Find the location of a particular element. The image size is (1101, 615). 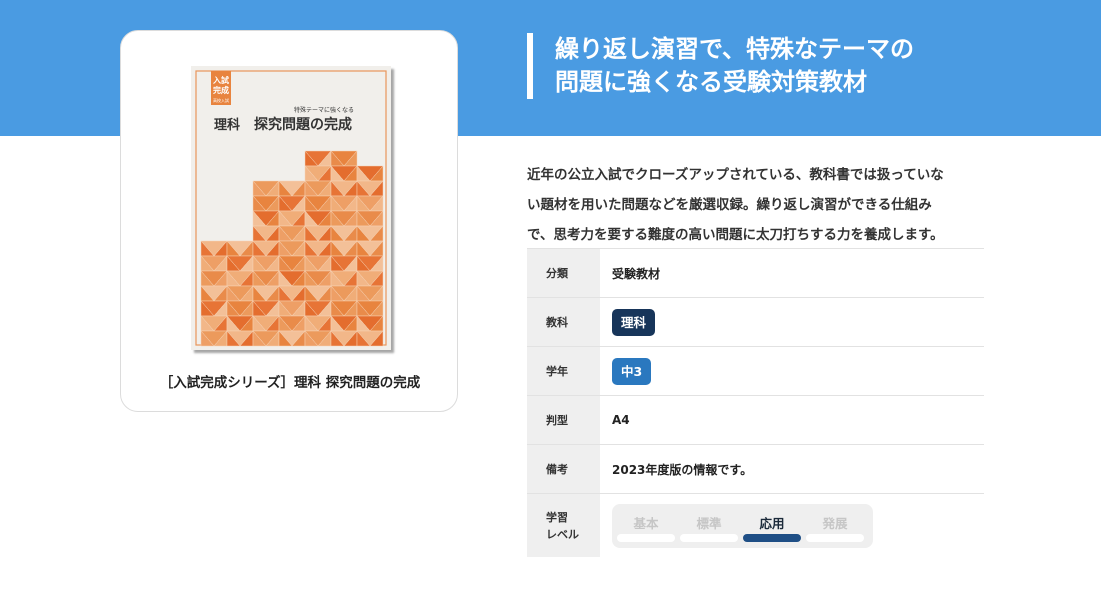

cover-subject: 理科 is located at coordinates (227, 125).